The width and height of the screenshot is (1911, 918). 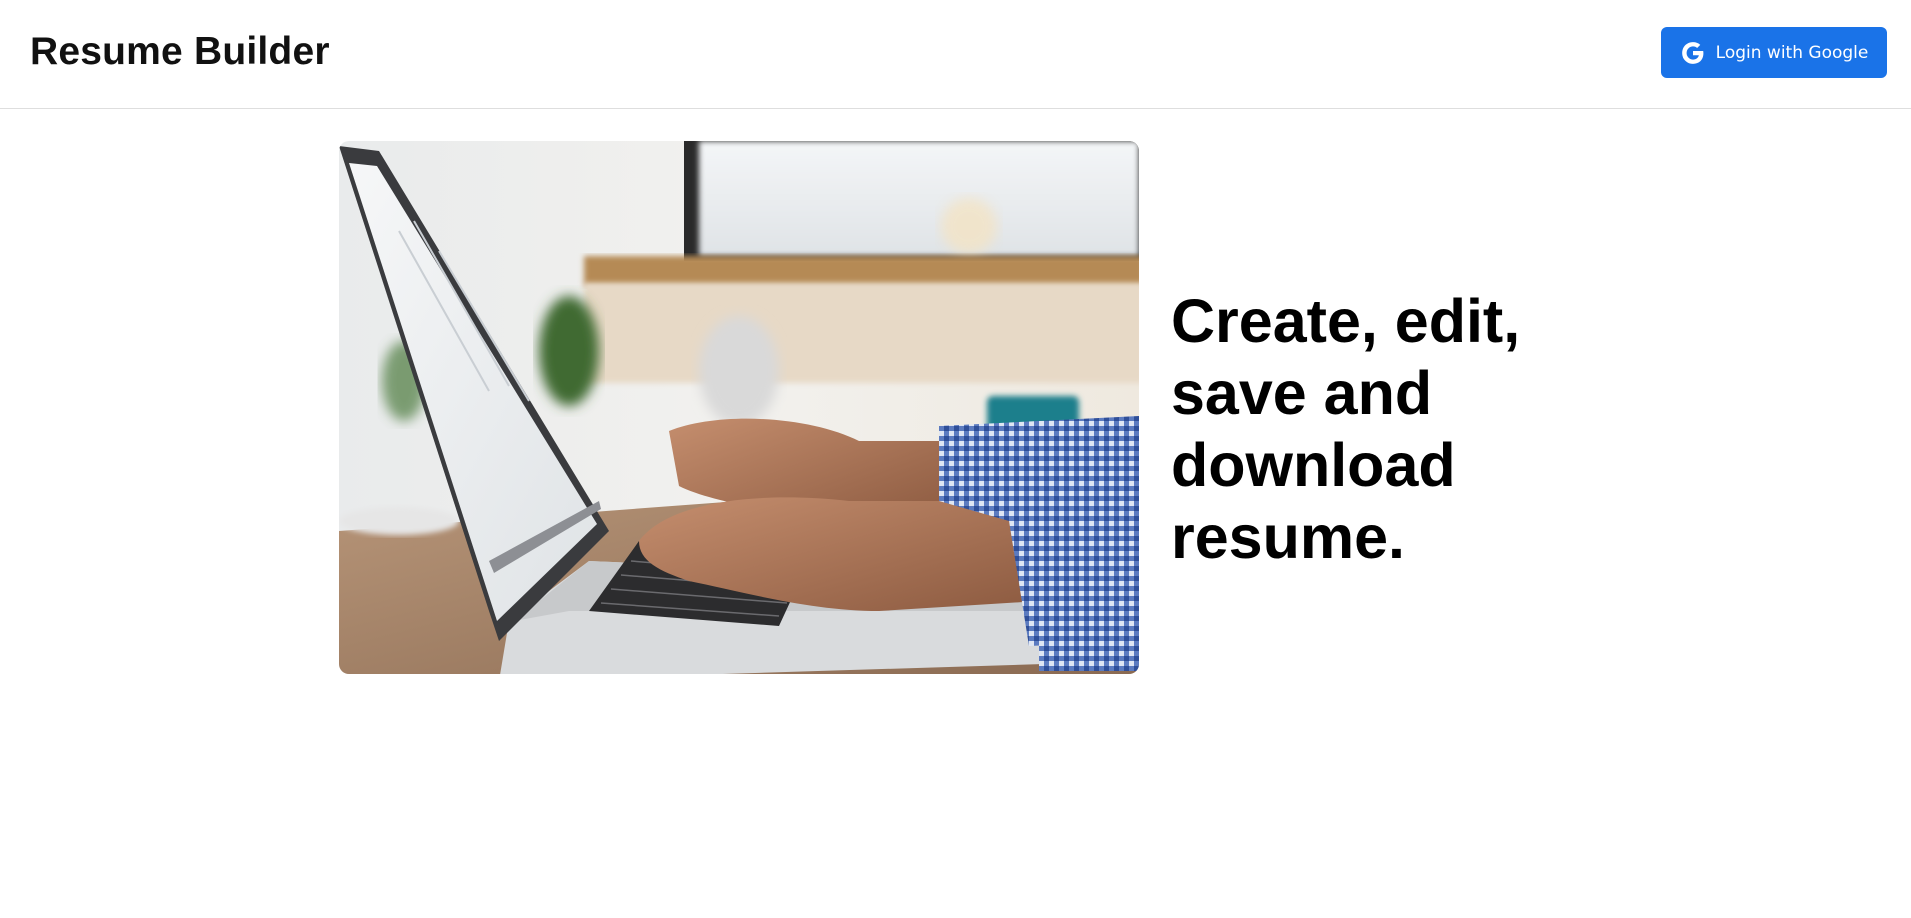 What do you see at coordinates (180, 51) in the screenshot?
I see `app-title: Resume Builder` at bounding box center [180, 51].